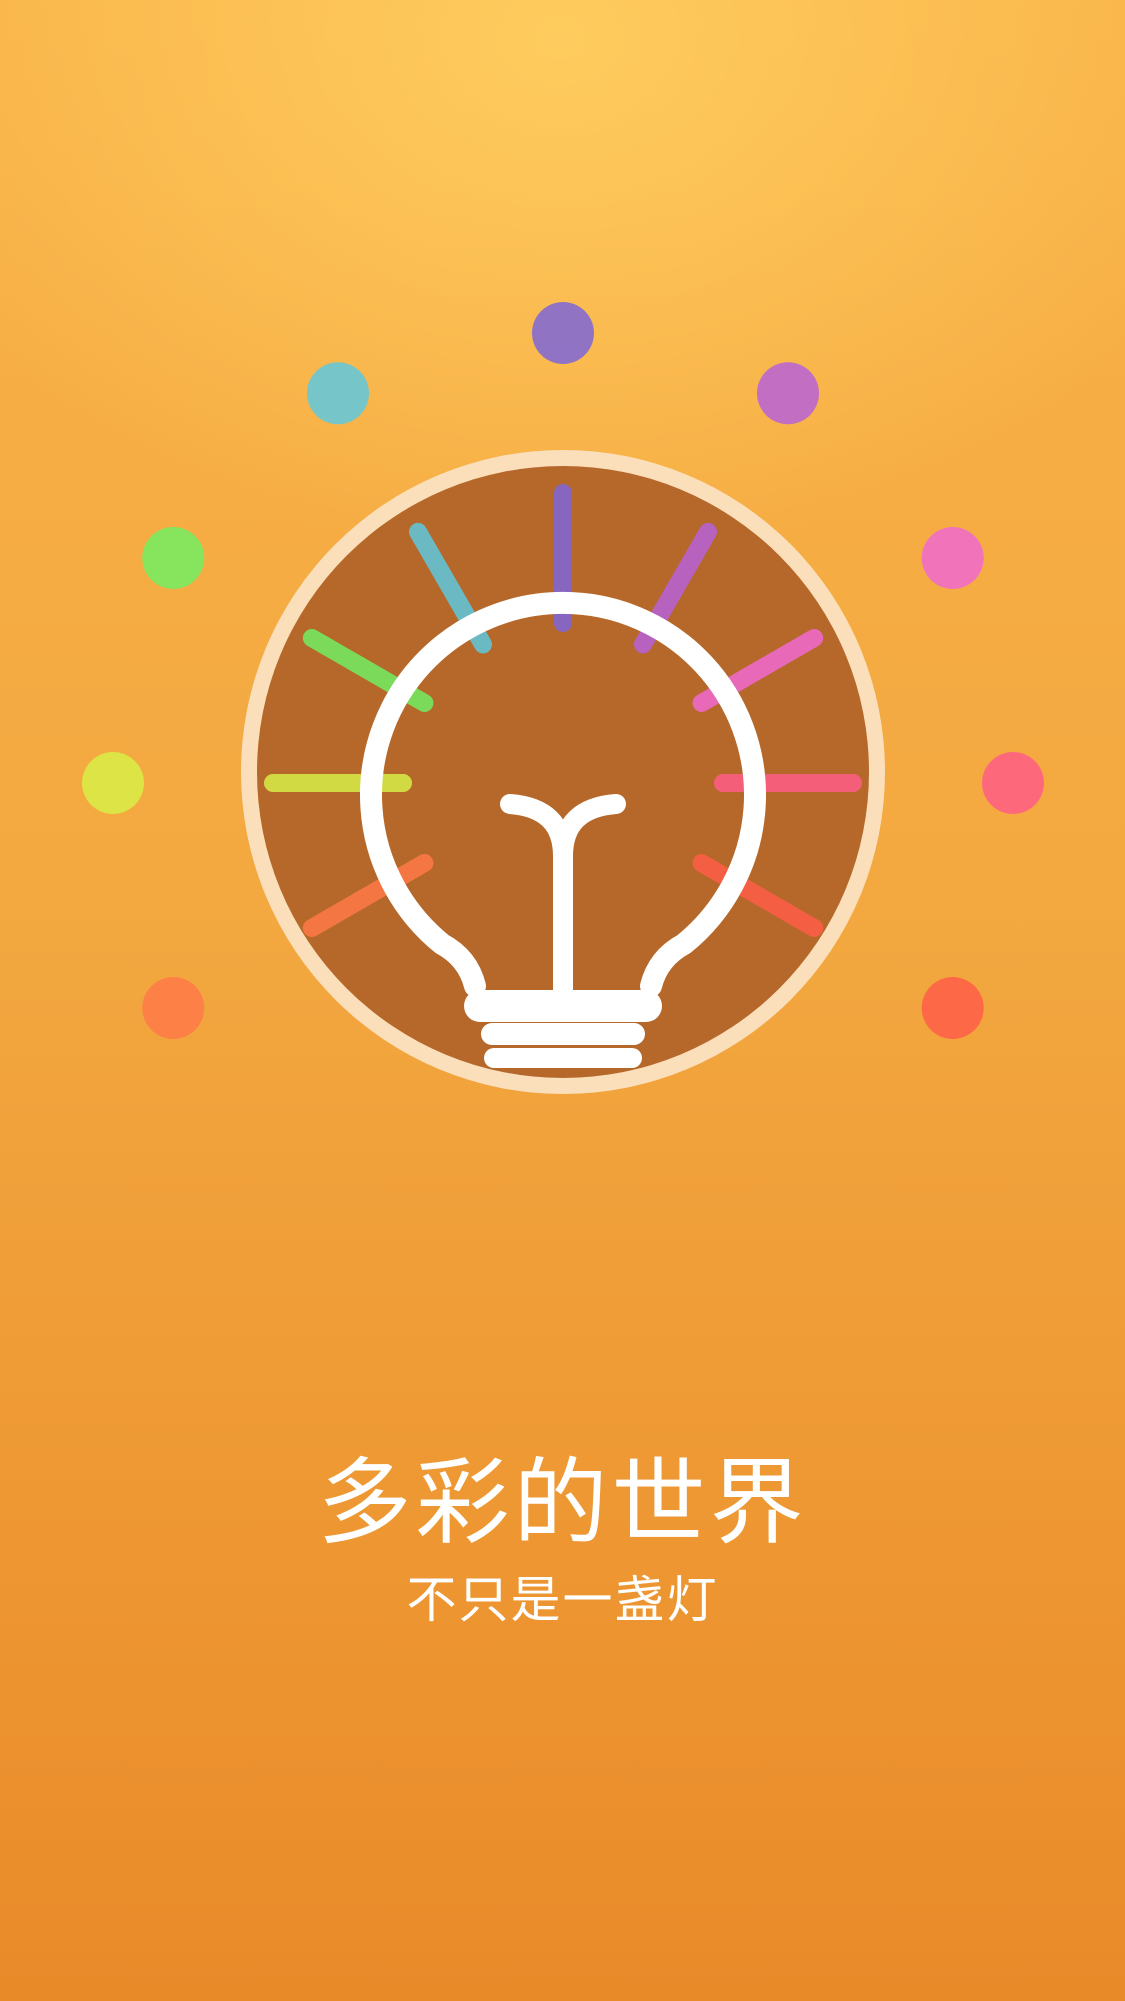 The width and height of the screenshot is (1125, 2001). I want to click on ray-dot-orange, so click(173, 1008).